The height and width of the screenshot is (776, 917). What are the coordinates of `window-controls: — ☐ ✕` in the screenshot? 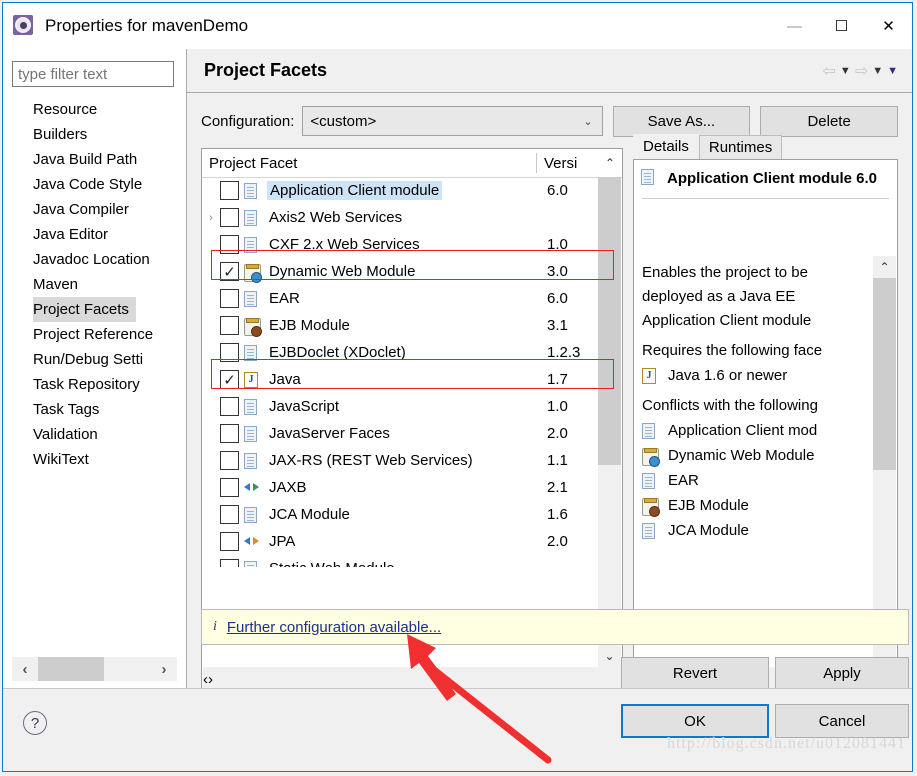 It's located at (841, 26).